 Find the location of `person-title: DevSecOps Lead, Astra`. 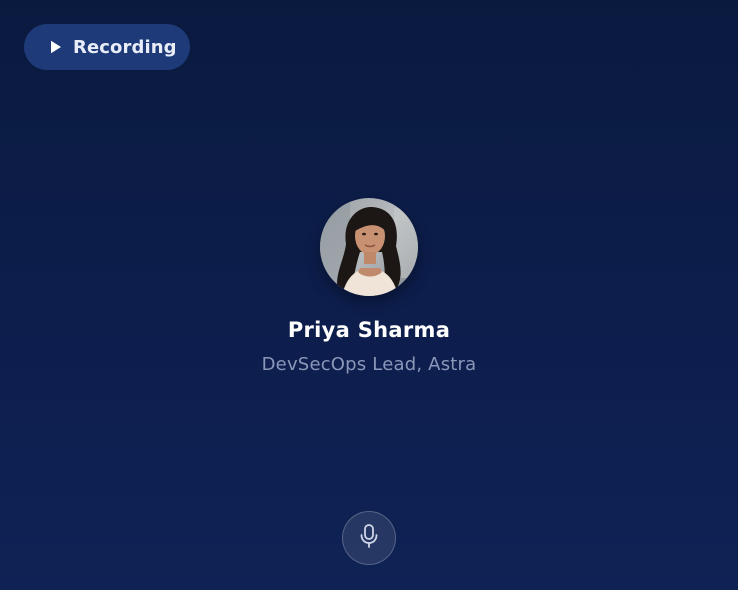

person-title: DevSecOps Lead, Astra is located at coordinates (369, 364).